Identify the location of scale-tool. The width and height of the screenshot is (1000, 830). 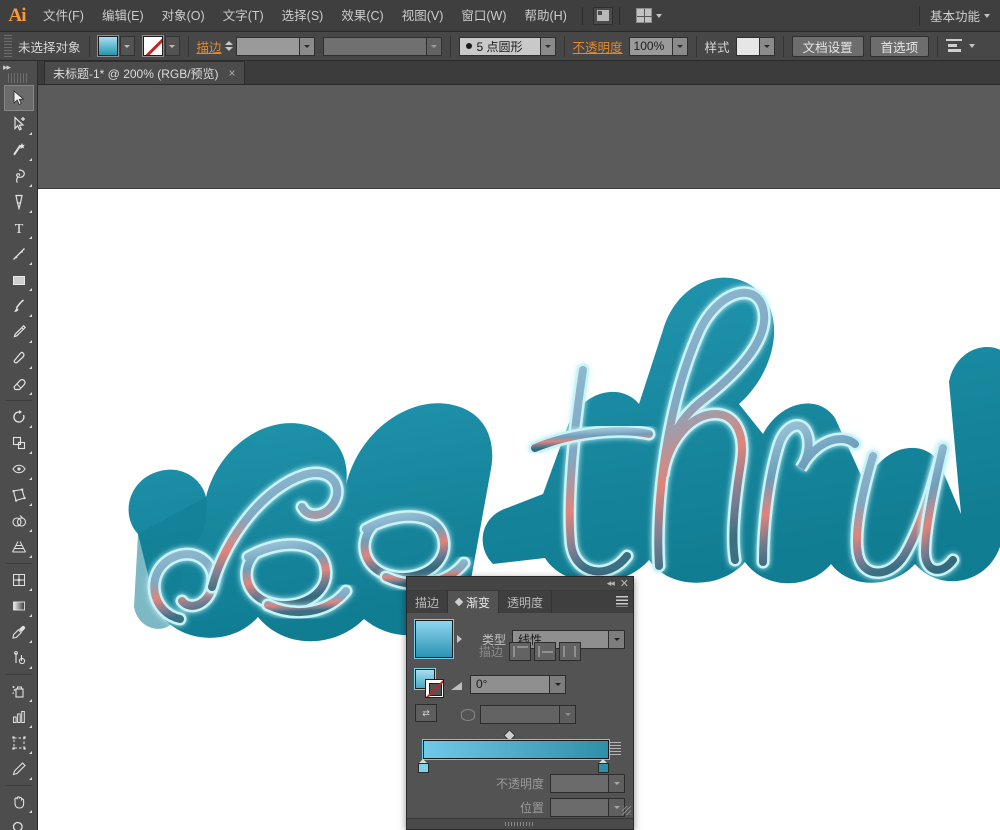
(19, 443).